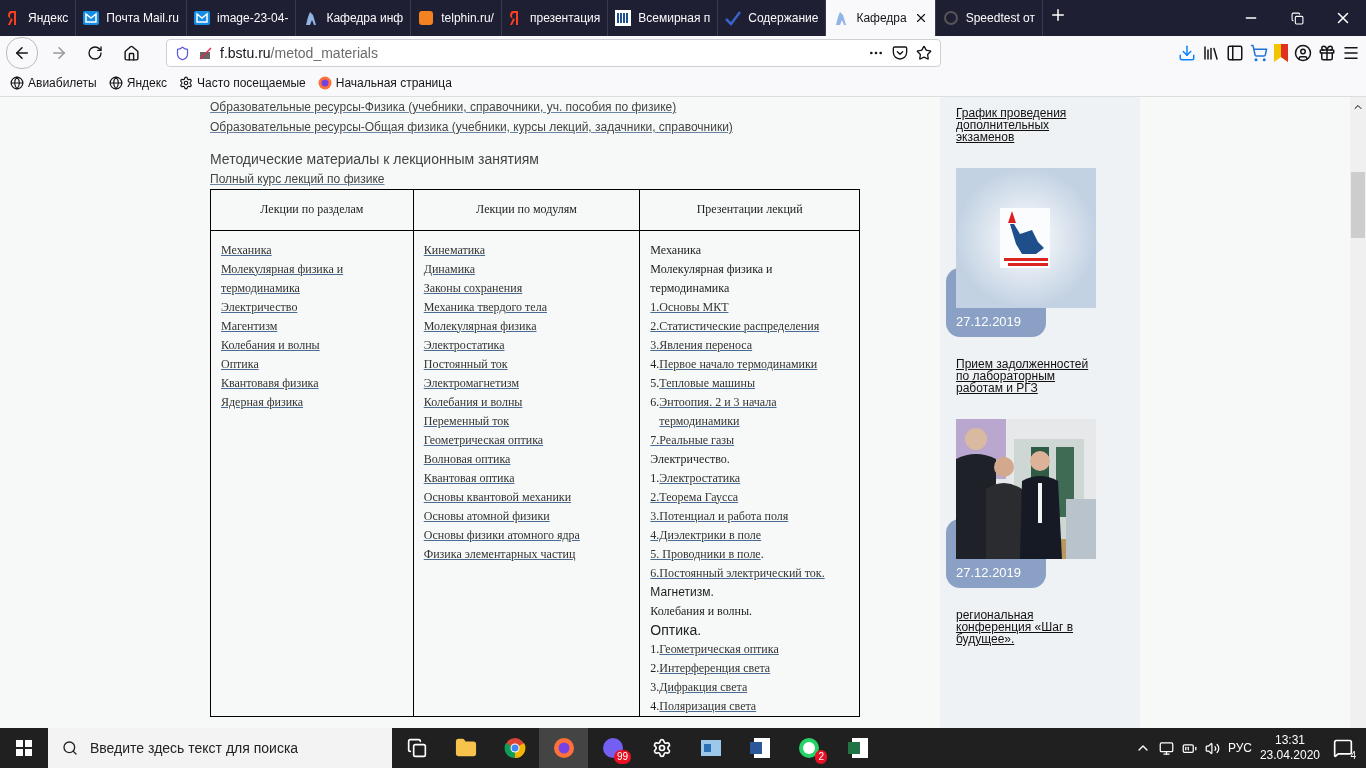 The height and width of the screenshot is (768, 1366). Describe the element at coordinates (754, 411) in the screenshot. I see `presentation-link: Энтоопия. 2 и 3 начала термодинамики` at that location.